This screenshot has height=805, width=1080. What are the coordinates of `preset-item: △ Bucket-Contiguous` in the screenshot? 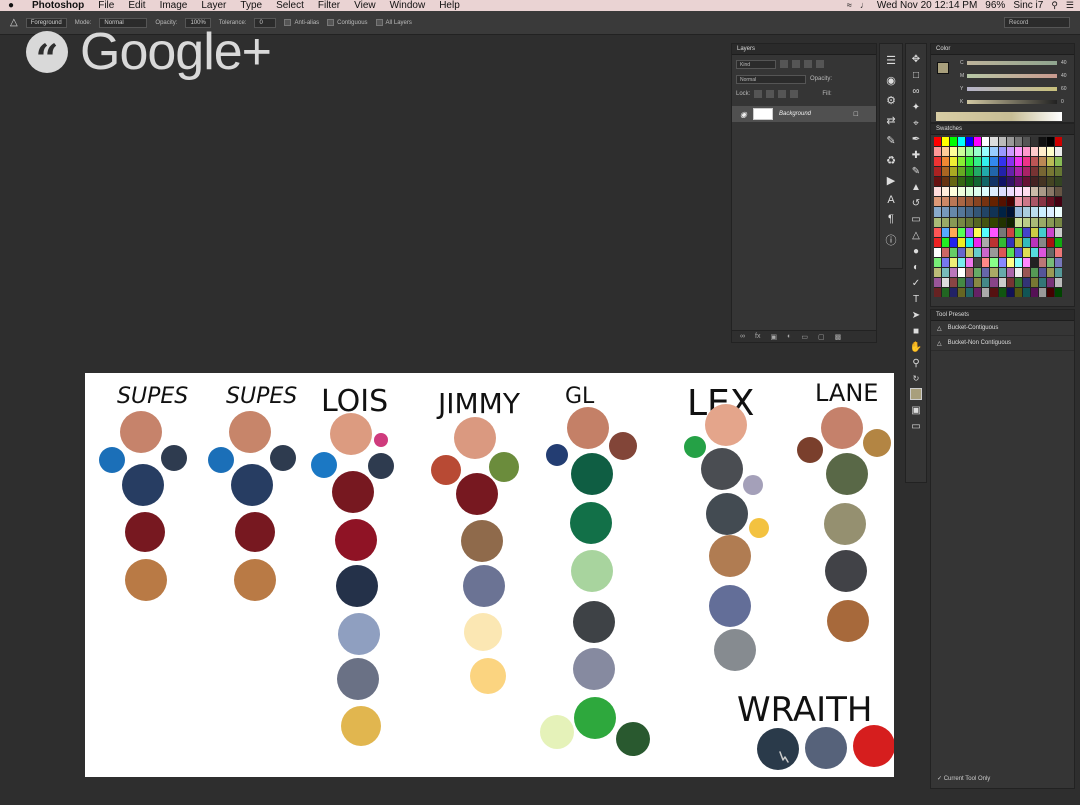 It's located at (1002, 328).